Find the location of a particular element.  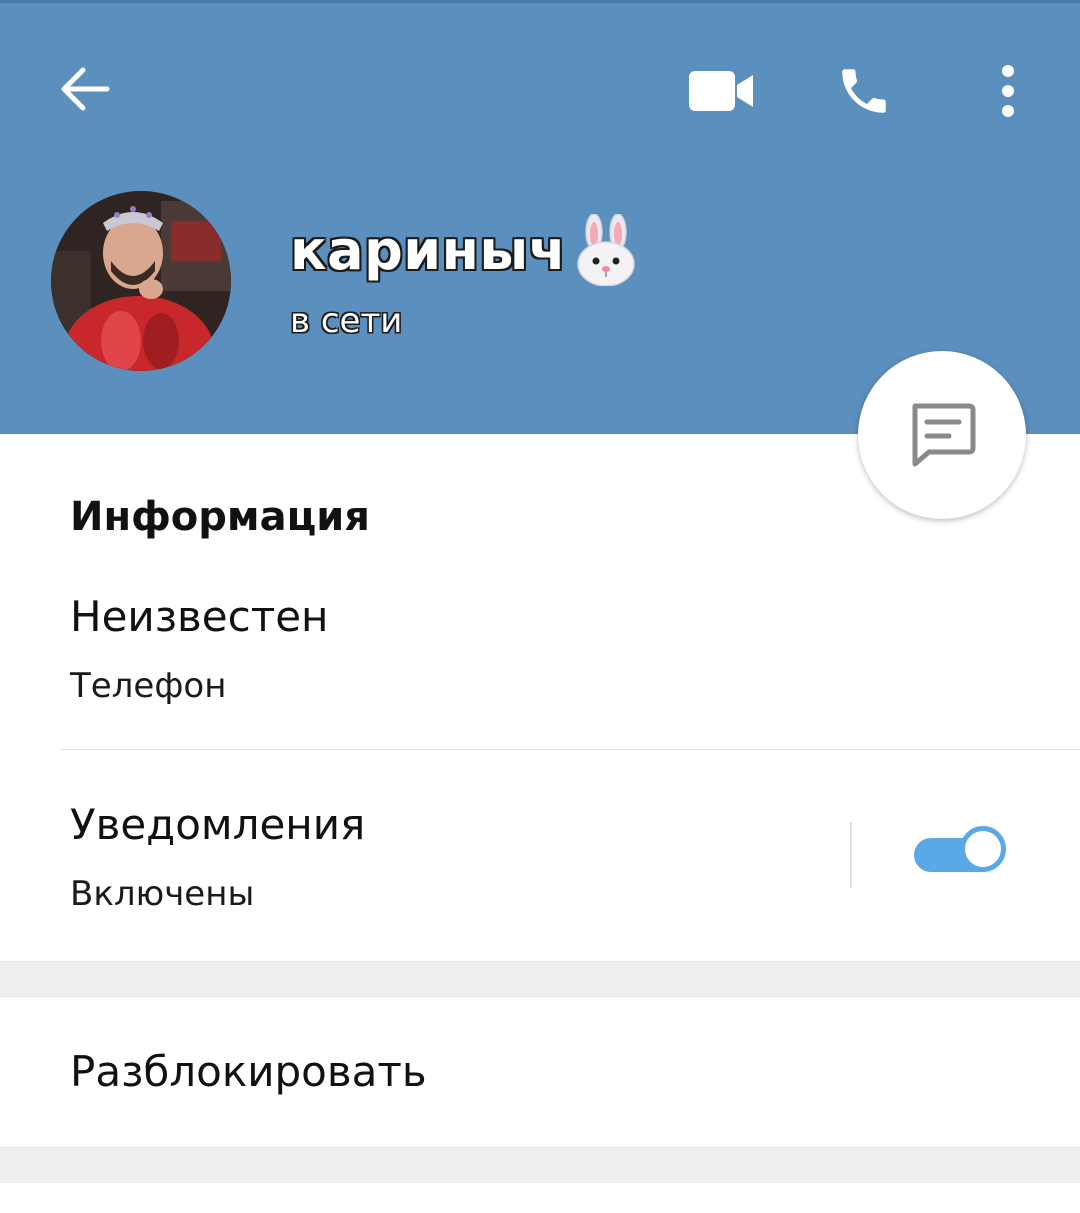

notifications-toggle is located at coordinates (960, 852).